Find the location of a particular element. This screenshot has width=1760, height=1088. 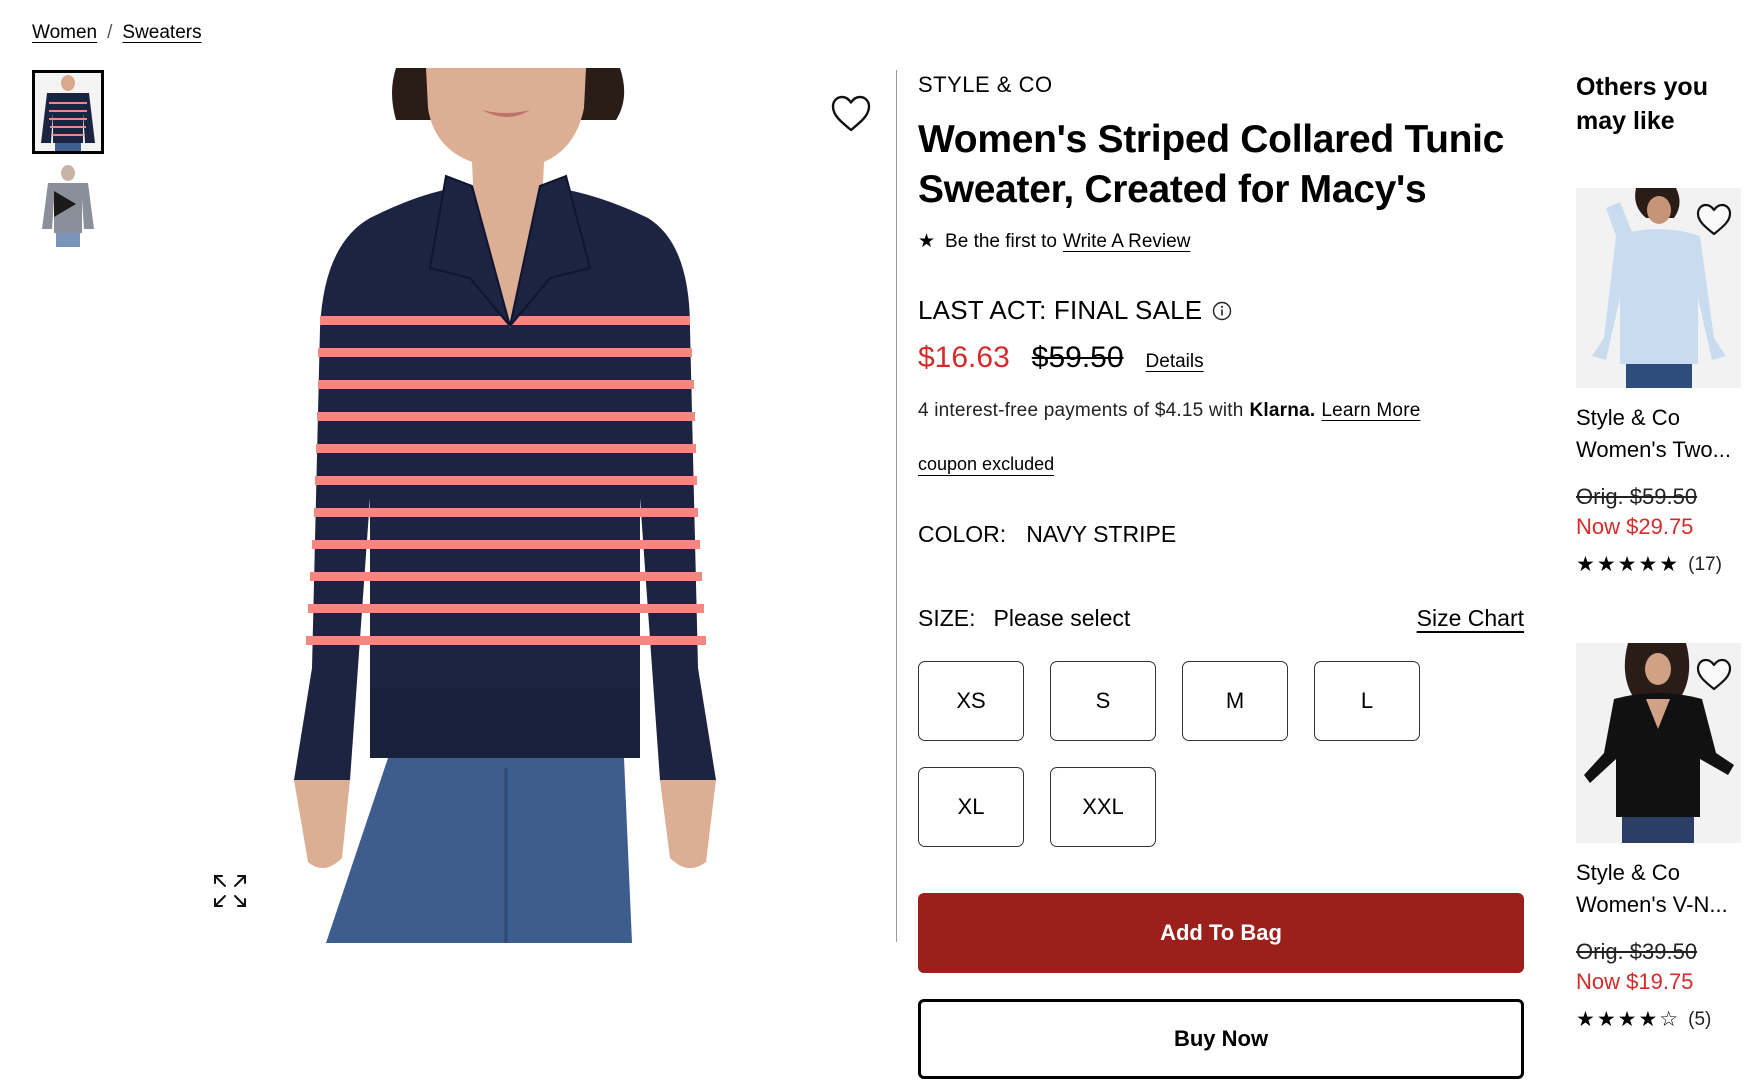

sale-label: LAST ACT: FINAL SALE is located at coordinates (1075, 310).